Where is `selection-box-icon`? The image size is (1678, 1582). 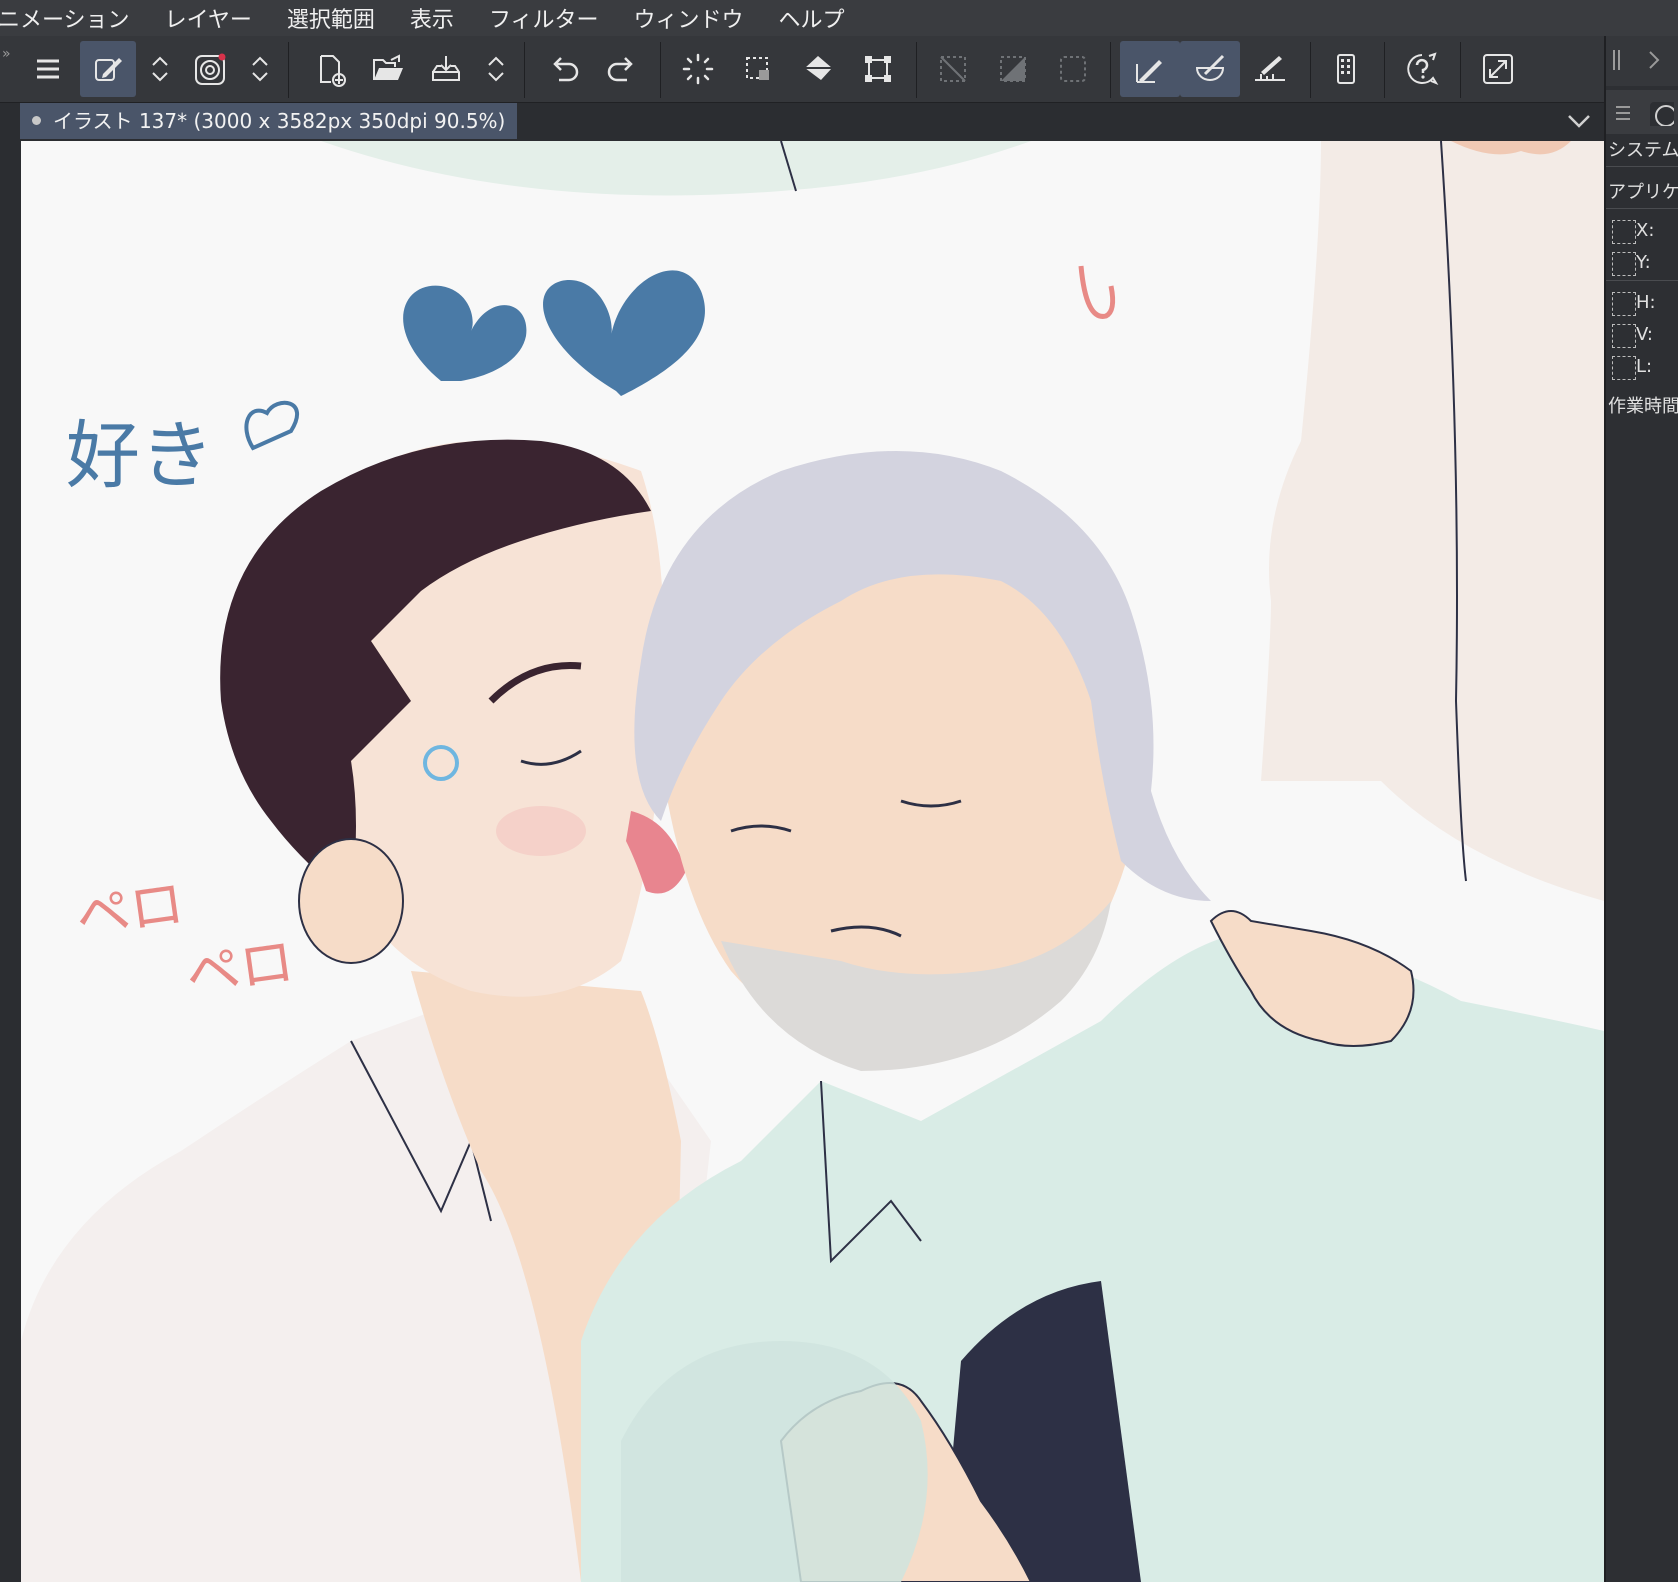 selection-box-icon is located at coordinates (1073, 69).